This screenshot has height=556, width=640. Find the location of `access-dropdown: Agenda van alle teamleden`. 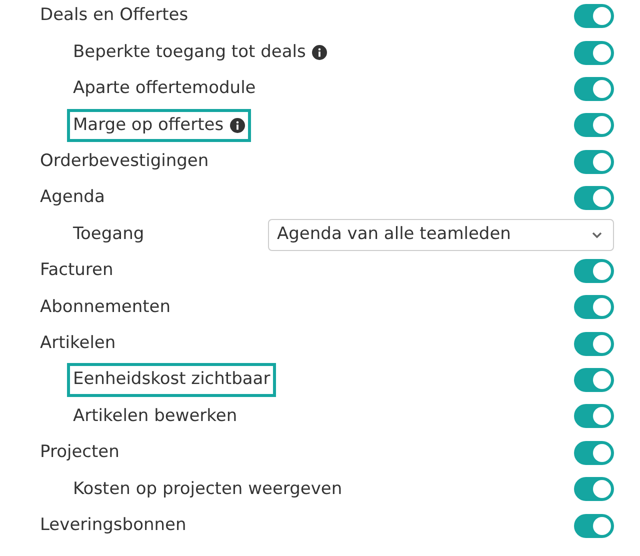

access-dropdown: Agenda van alle teamleden is located at coordinates (441, 234).